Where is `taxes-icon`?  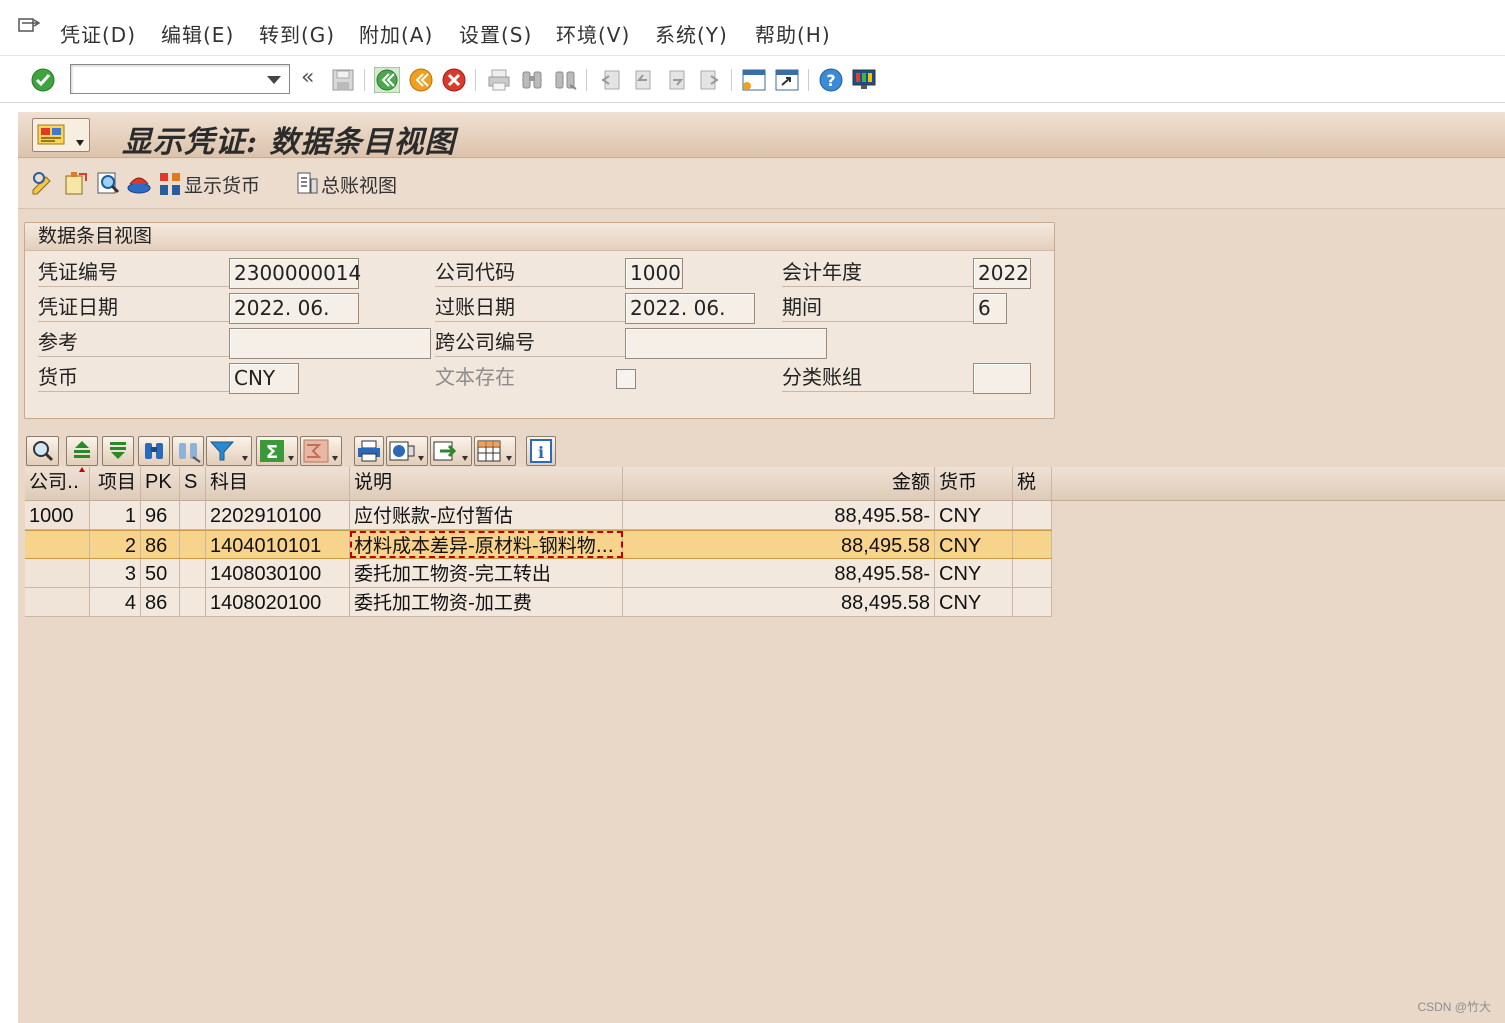
taxes-icon is located at coordinates (139, 183).